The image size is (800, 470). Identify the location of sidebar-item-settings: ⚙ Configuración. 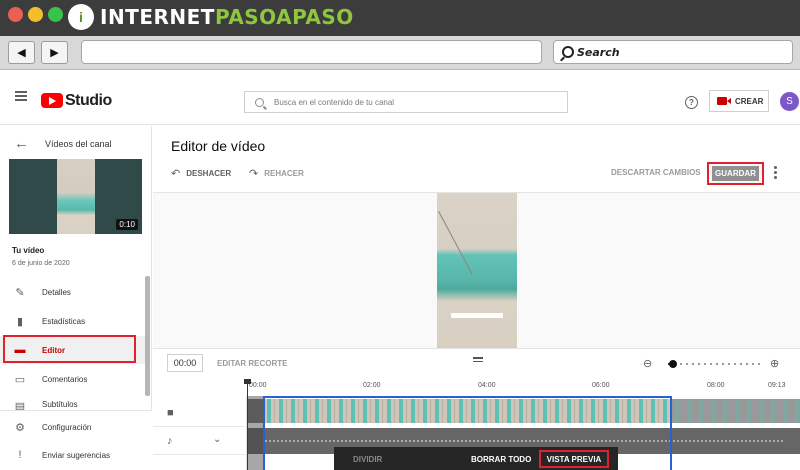
(72, 427).